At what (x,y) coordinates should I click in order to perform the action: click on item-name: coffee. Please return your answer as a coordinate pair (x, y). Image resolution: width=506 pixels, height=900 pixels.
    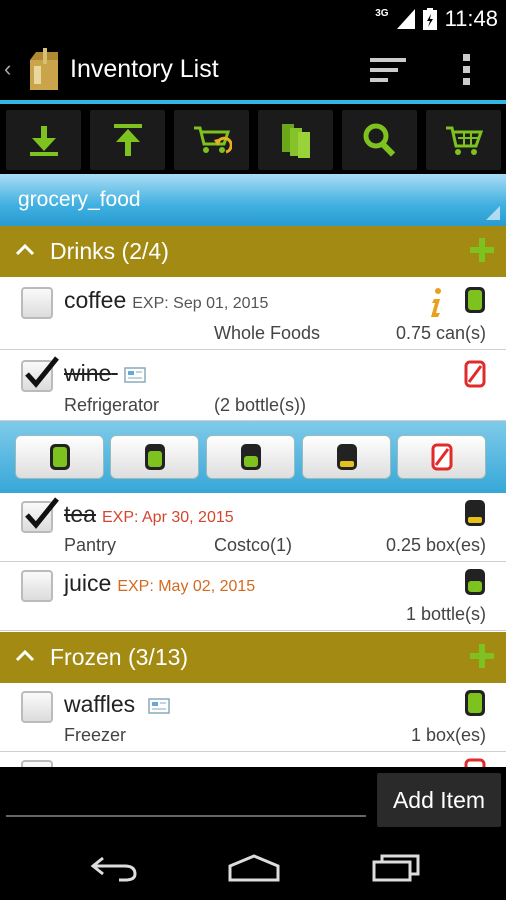
    Looking at the image, I should click on (95, 300).